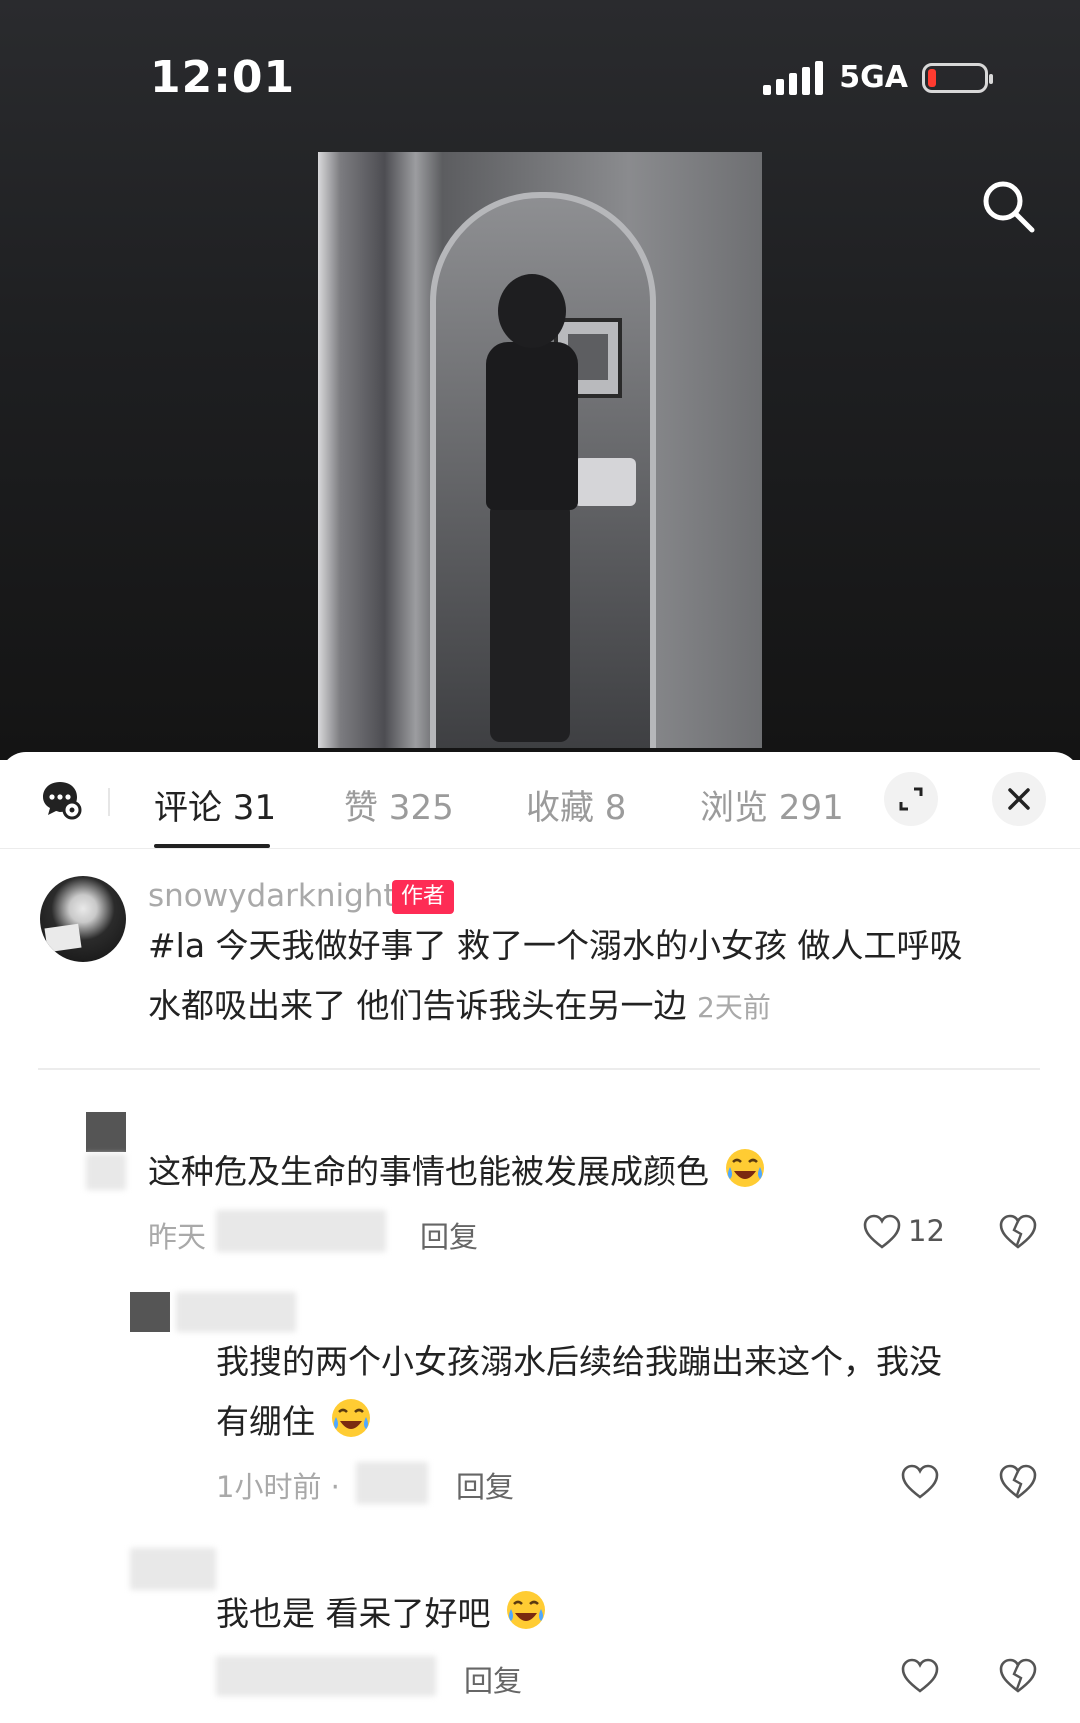  Describe the element at coordinates (417, 1005) in the screenshot. I see `comment-text-line2: 水都吸出来了 他们告诉我头在另一边` at that location.